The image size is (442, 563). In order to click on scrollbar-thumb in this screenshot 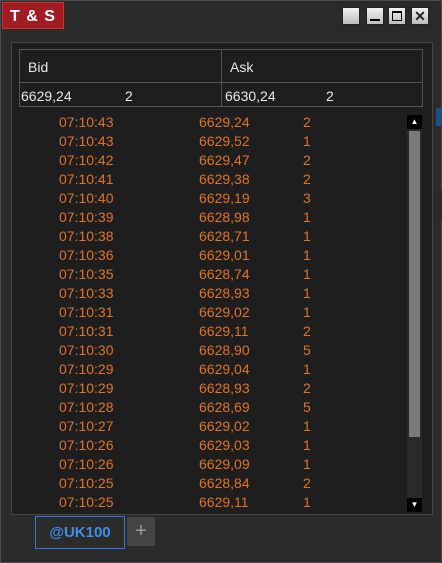, I will do `click(414, 284)`.